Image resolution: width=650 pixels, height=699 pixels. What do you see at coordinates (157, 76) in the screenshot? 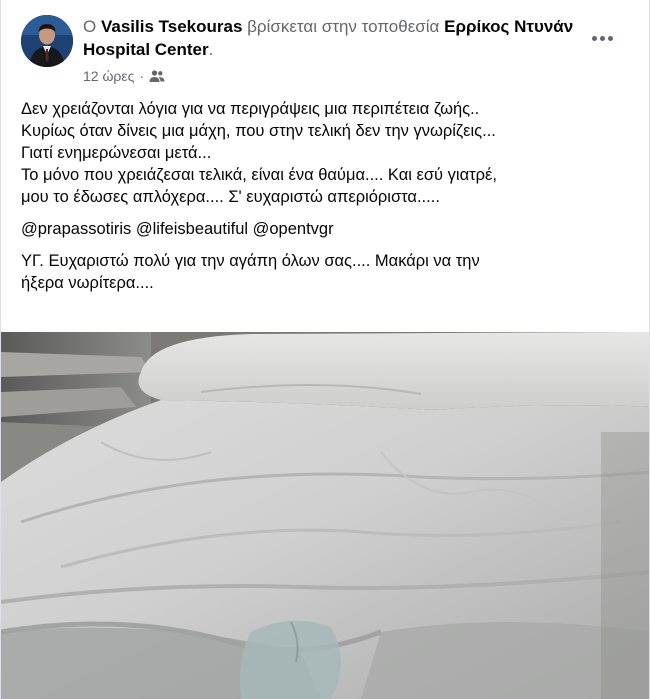
I see `friends-icon` at bounding box center [157, 76].